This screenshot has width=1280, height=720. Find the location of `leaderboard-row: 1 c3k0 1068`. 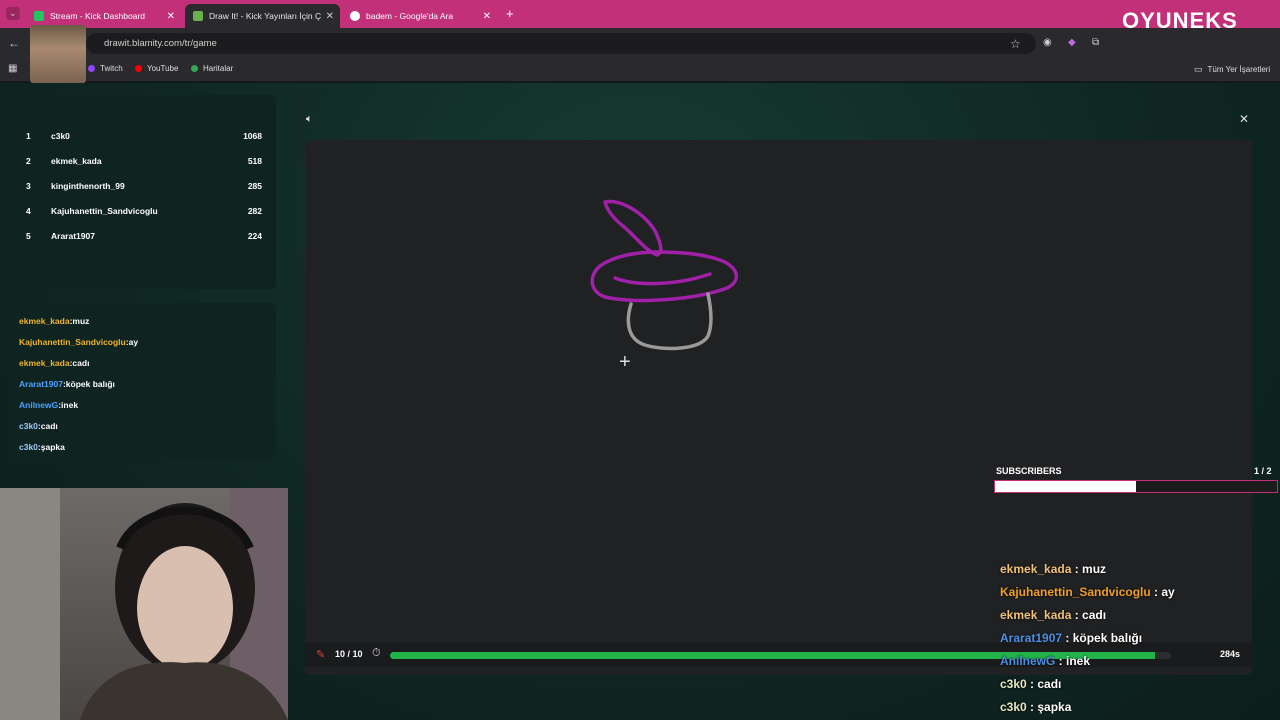

leaderboard-row: 1 c3k0 1068 is located at coordinates (144, 138).